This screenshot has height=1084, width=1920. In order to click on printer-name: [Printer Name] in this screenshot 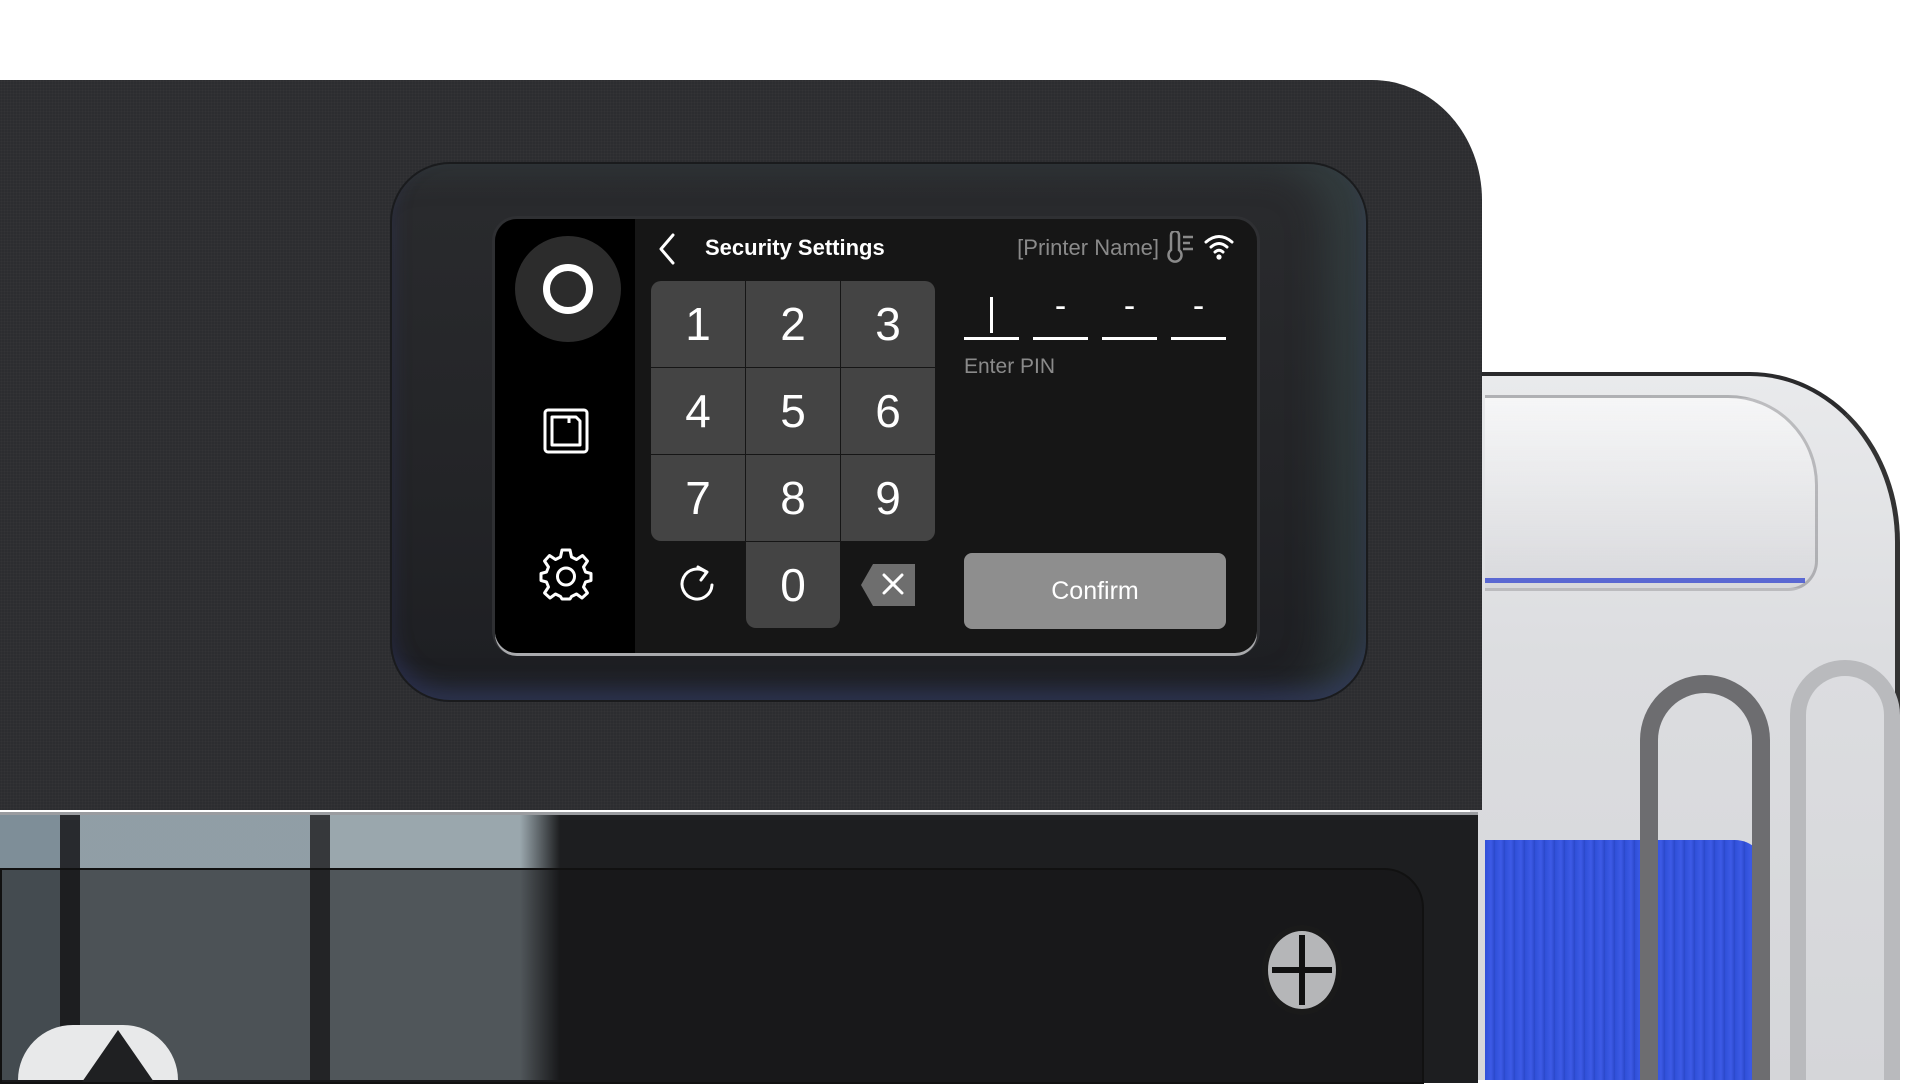, I will do `click(1088, 247)`.